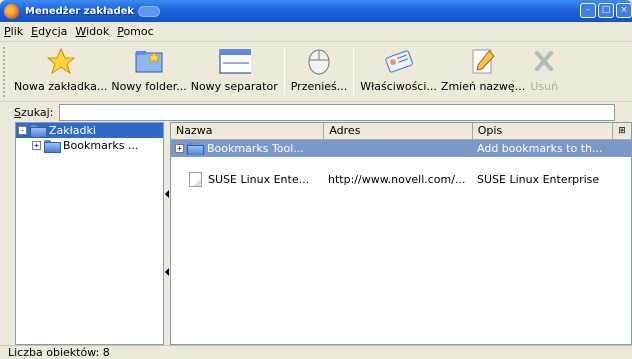 The image size is (632, 359). Describe the element at coordinates (316, 352) in the screenshot. I see `status-bar: Liczba obiektów: 8` at that location.